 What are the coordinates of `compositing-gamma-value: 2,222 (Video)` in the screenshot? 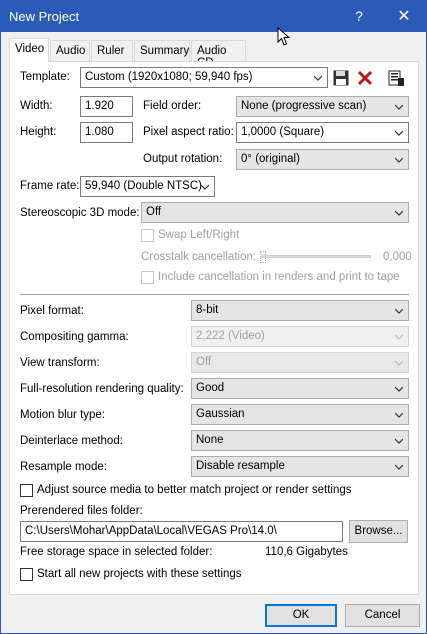 It's located at (230, 336).